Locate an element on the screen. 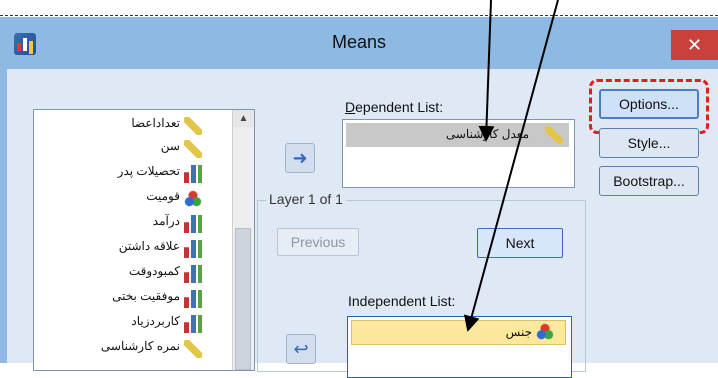 This screenshot has width=718, height=378. annotation-arrows is located at coordinates (511, 166).